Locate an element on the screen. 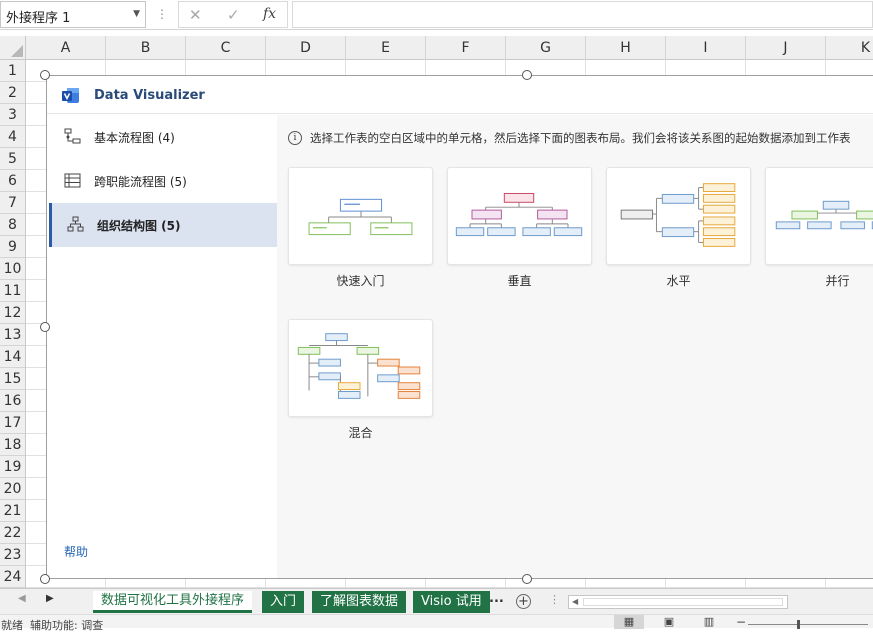 This screenshot has width=873, height=633. row-header: 11 is located at coordinates (12, 291).